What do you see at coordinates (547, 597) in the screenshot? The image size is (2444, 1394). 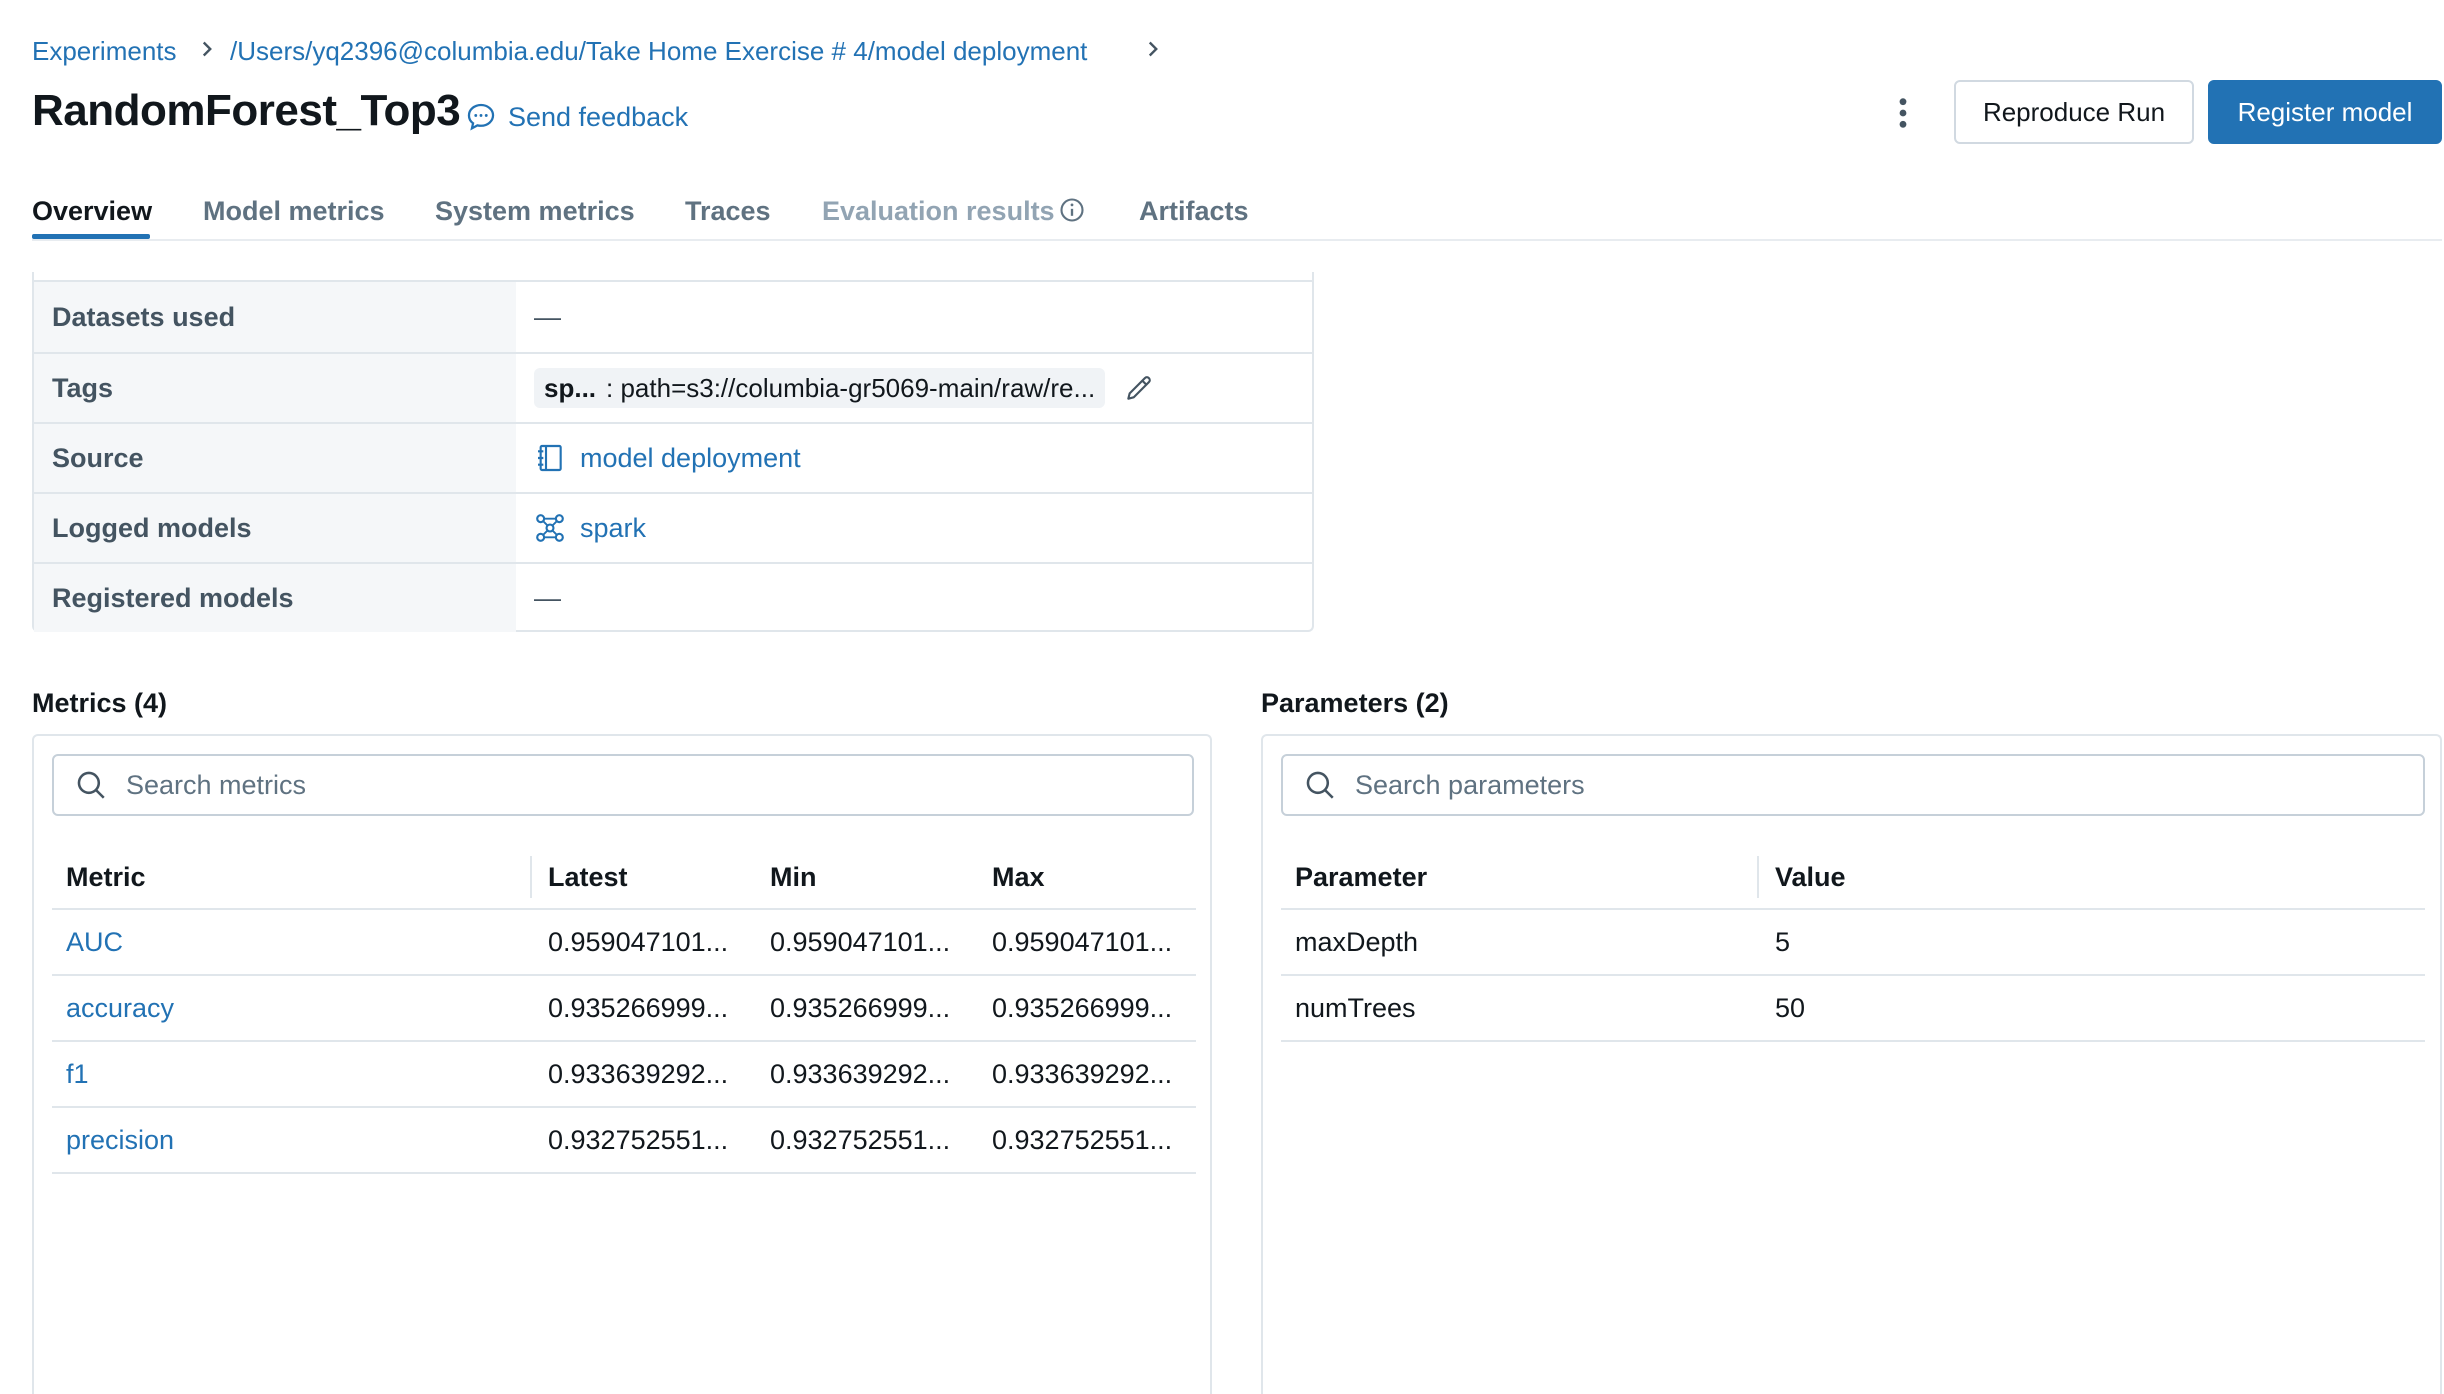 I see `registered-models-value: —` at bounding box center [547, 597].